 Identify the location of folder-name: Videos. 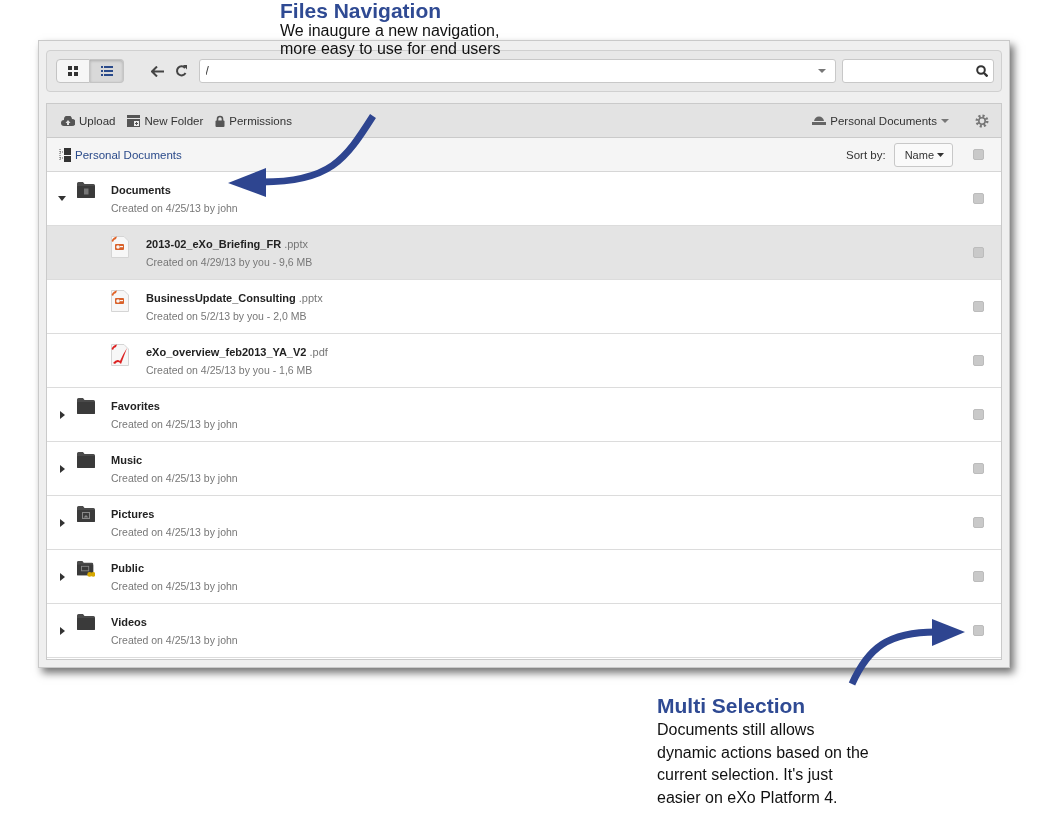
(129, 622).